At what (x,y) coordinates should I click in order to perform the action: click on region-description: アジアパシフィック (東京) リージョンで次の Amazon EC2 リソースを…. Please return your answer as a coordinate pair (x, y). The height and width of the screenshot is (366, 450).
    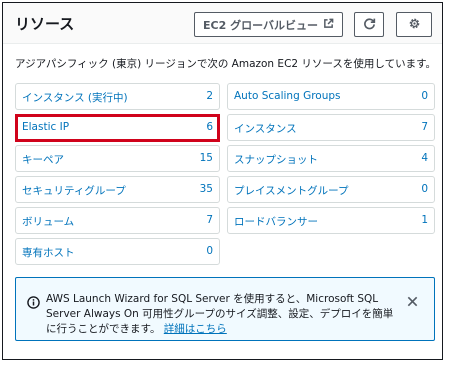
    Looking at the image, I should click on (226, 64).